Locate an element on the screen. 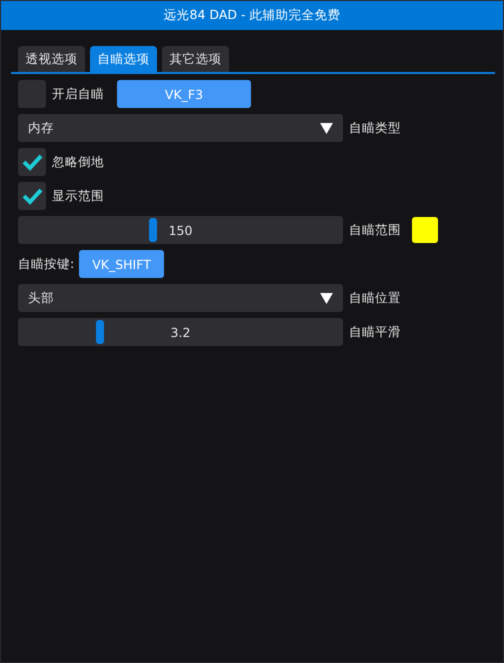 The image size is (504, 663). checkbox-label: 显示范围 is located at coordinates (78, 196).